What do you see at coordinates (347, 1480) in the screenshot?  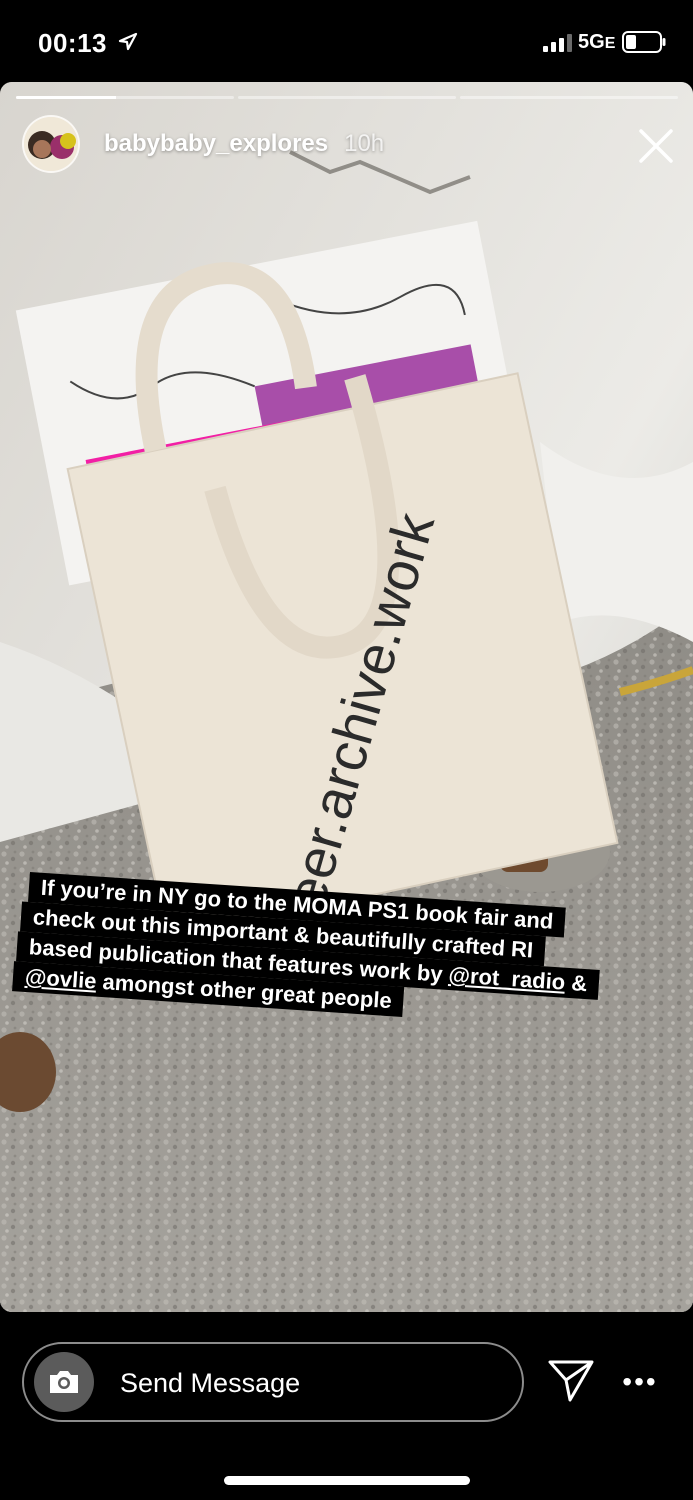 I see `home-indicator` at bounding box center [347, 1480].